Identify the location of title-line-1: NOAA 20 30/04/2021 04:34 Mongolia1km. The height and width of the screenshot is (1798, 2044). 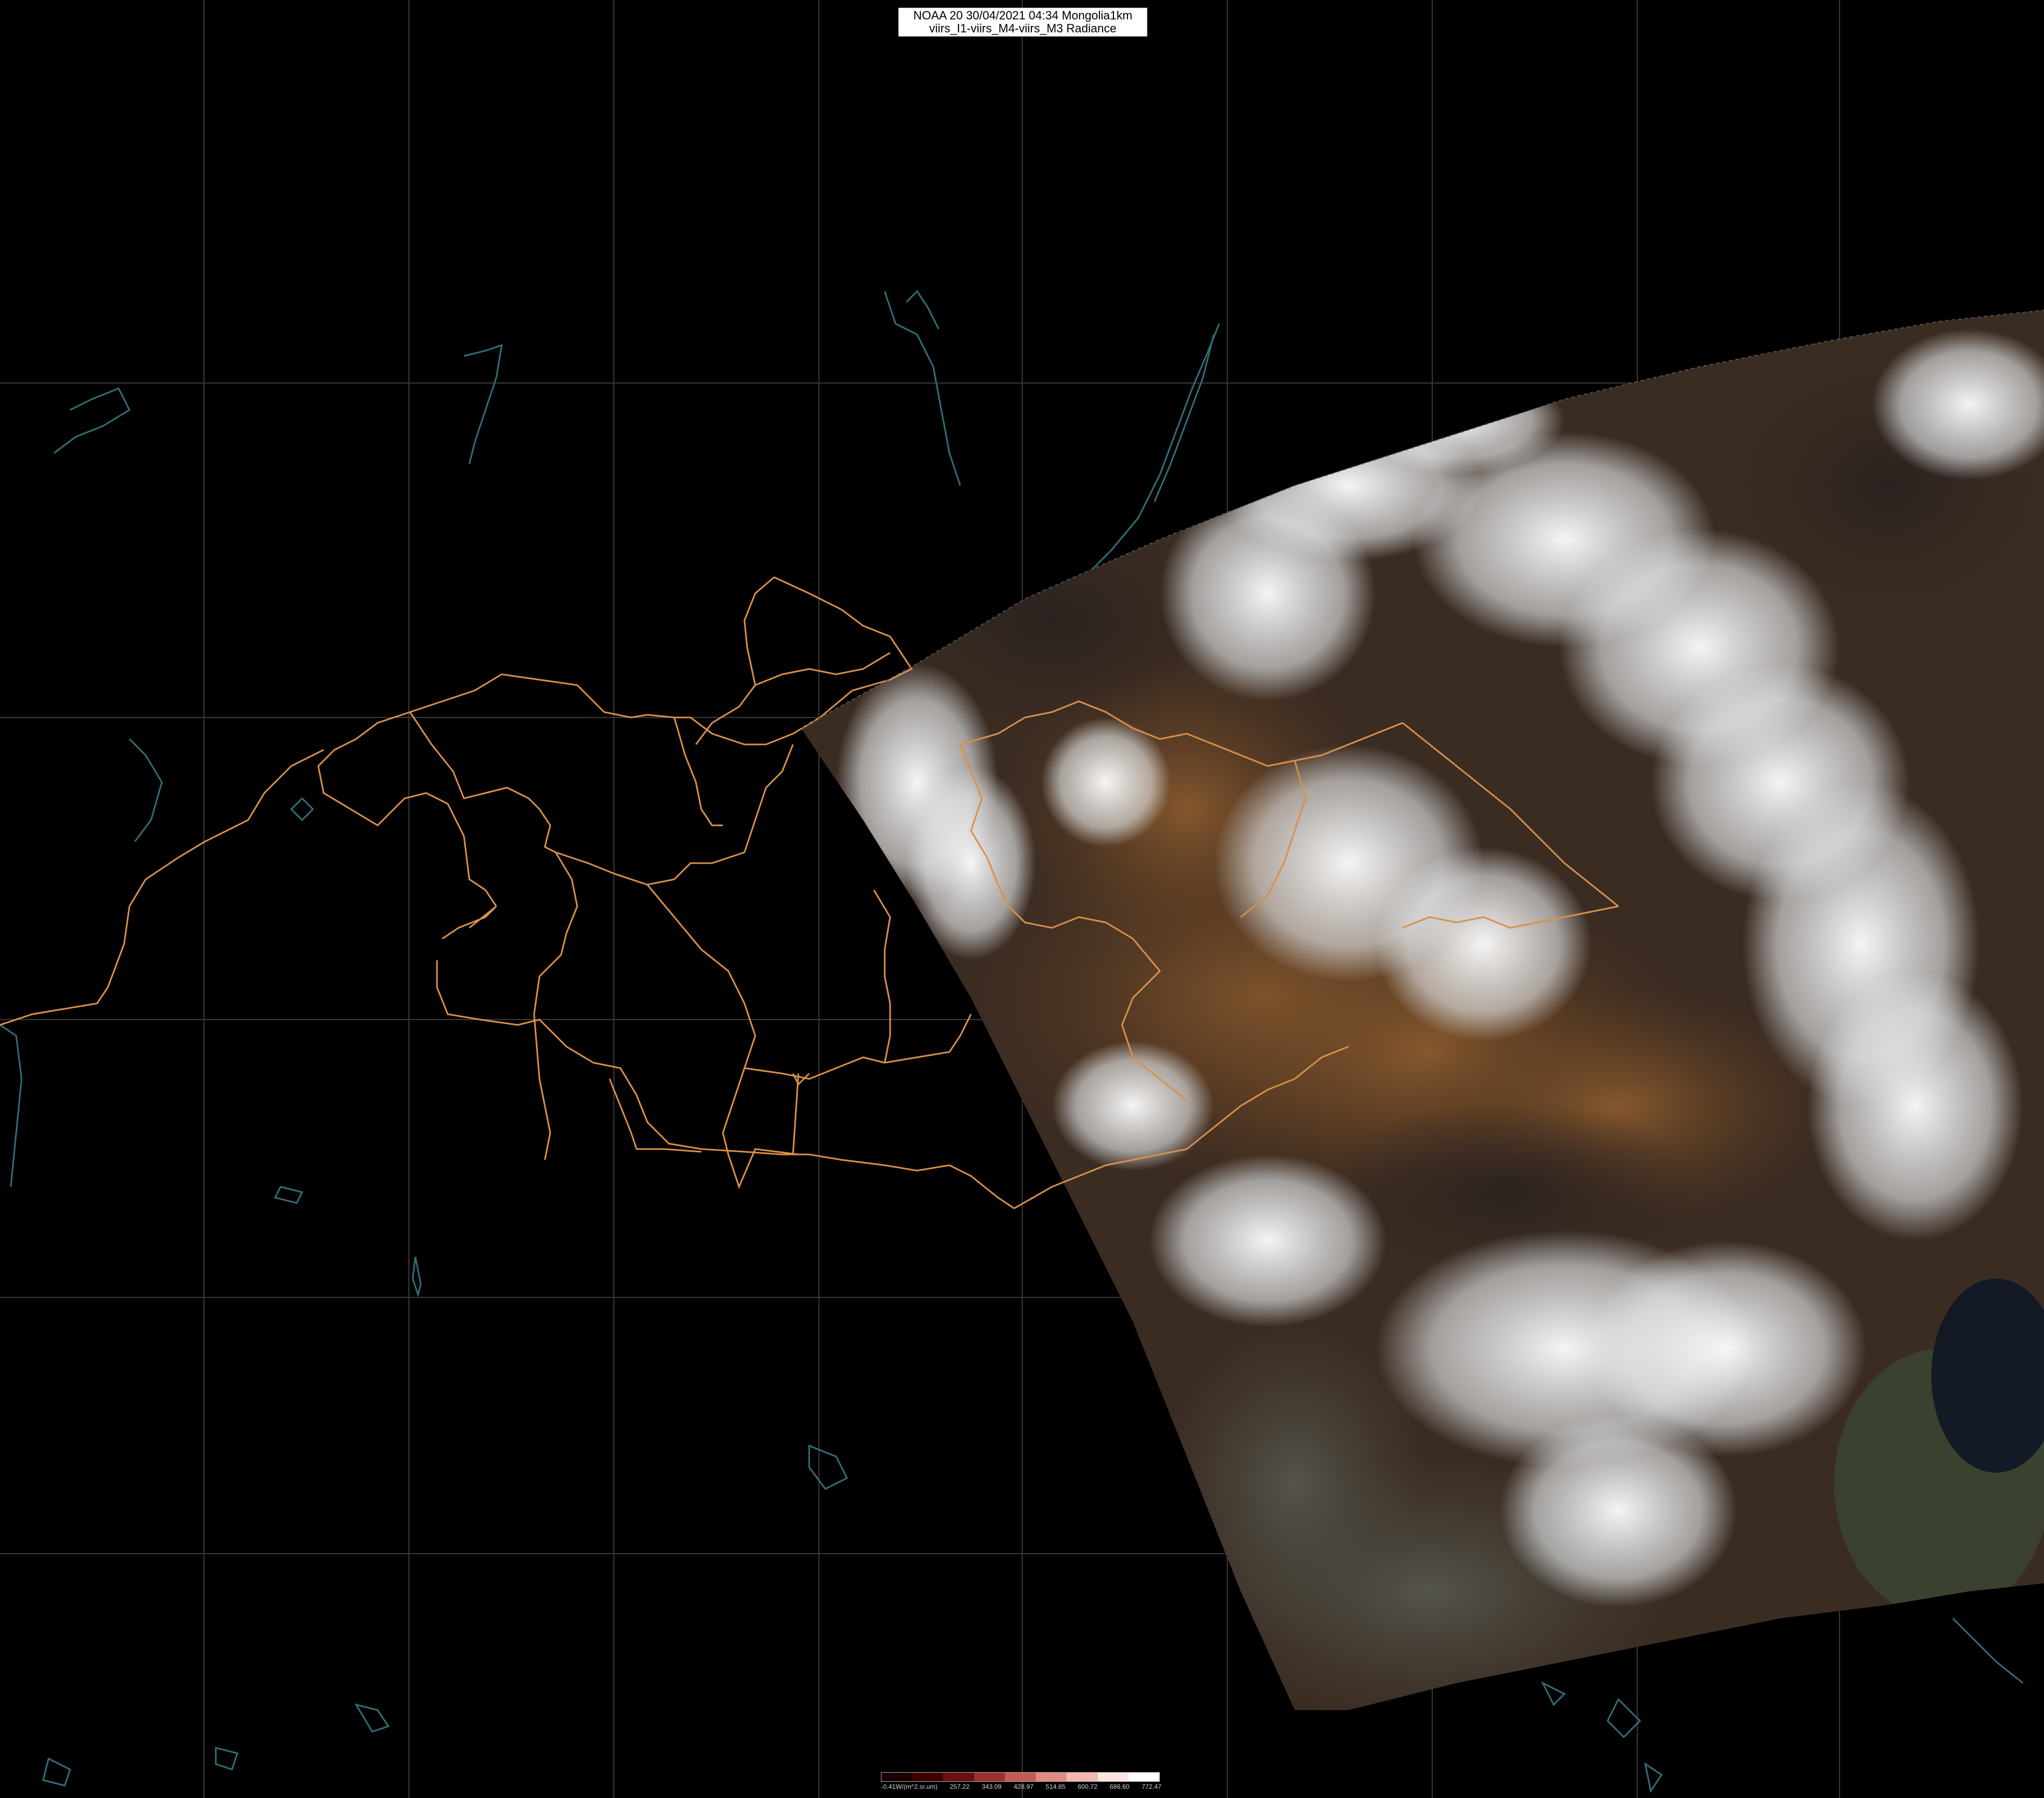
(1023, 16).